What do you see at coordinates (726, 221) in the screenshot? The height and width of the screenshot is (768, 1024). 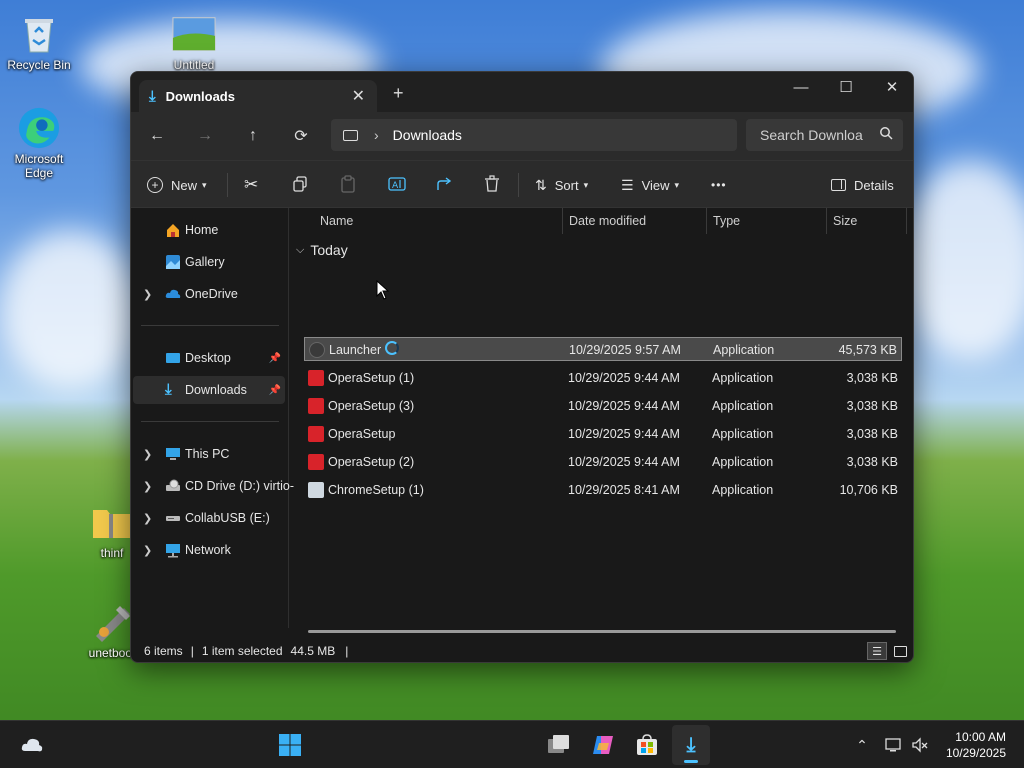 I see `column-header-type: Type` at bounding box center [726, 221].